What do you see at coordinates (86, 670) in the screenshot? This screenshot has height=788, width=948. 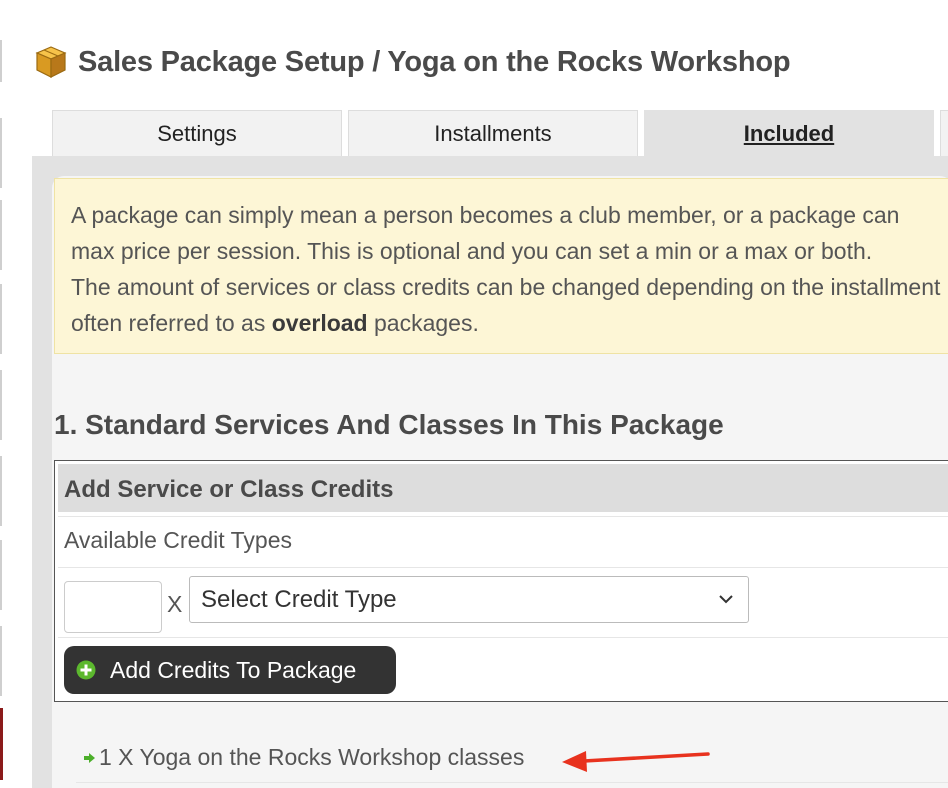 I see `plus-circle-icon` at bounding box center [86, 670].